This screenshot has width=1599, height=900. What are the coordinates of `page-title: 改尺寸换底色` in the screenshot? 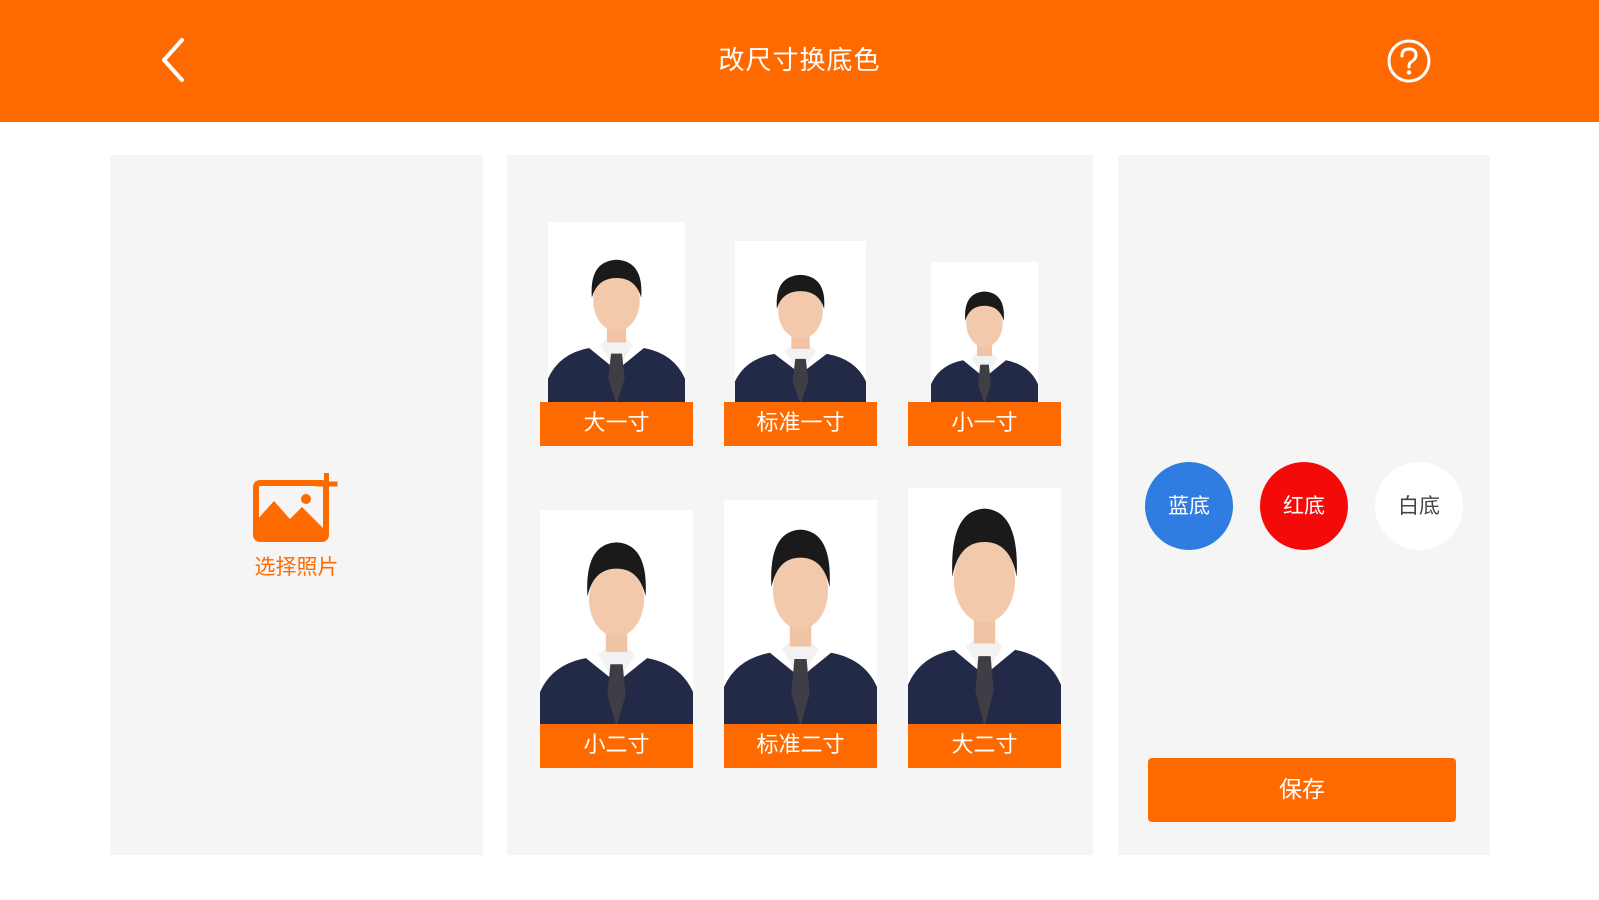 It's located at (799, 61).